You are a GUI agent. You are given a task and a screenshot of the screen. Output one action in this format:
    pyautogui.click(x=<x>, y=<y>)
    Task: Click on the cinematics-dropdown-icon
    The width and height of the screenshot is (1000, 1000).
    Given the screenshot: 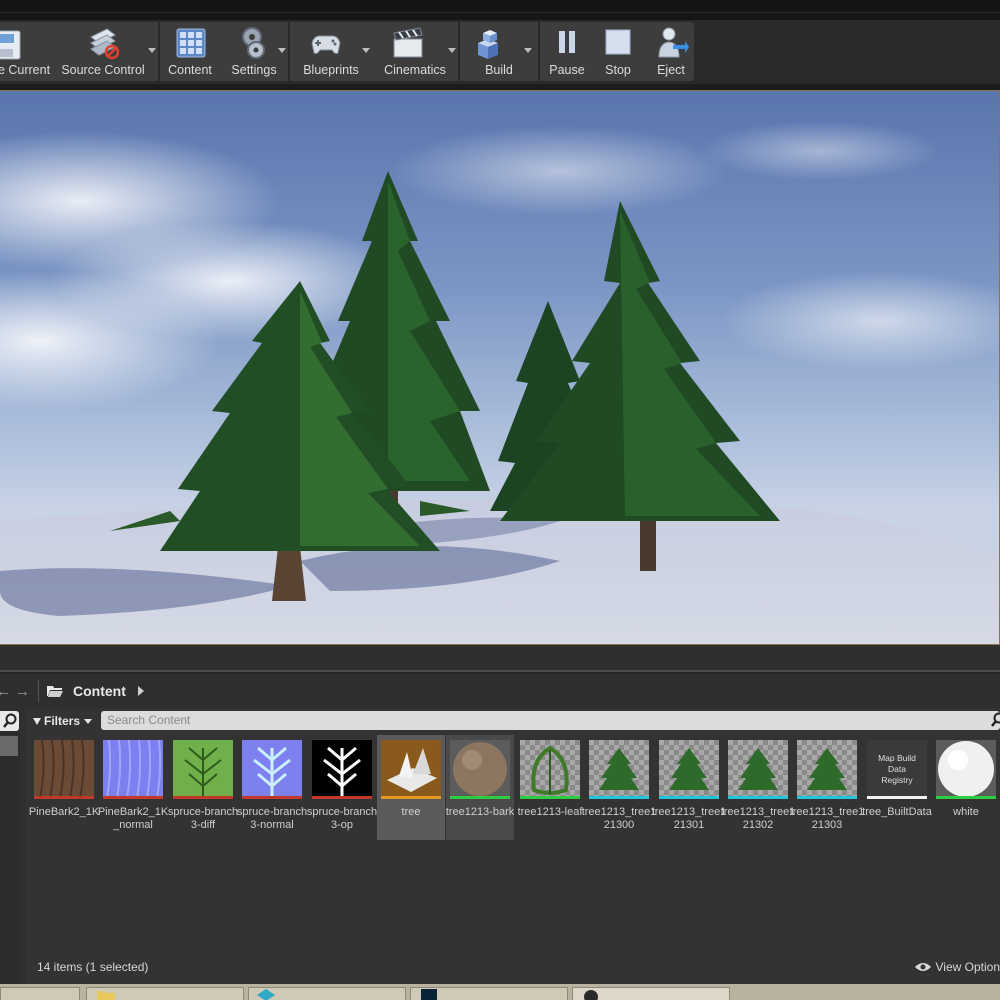 What is the action you would take?
    pyautogui.click(x=452, y=50)
    